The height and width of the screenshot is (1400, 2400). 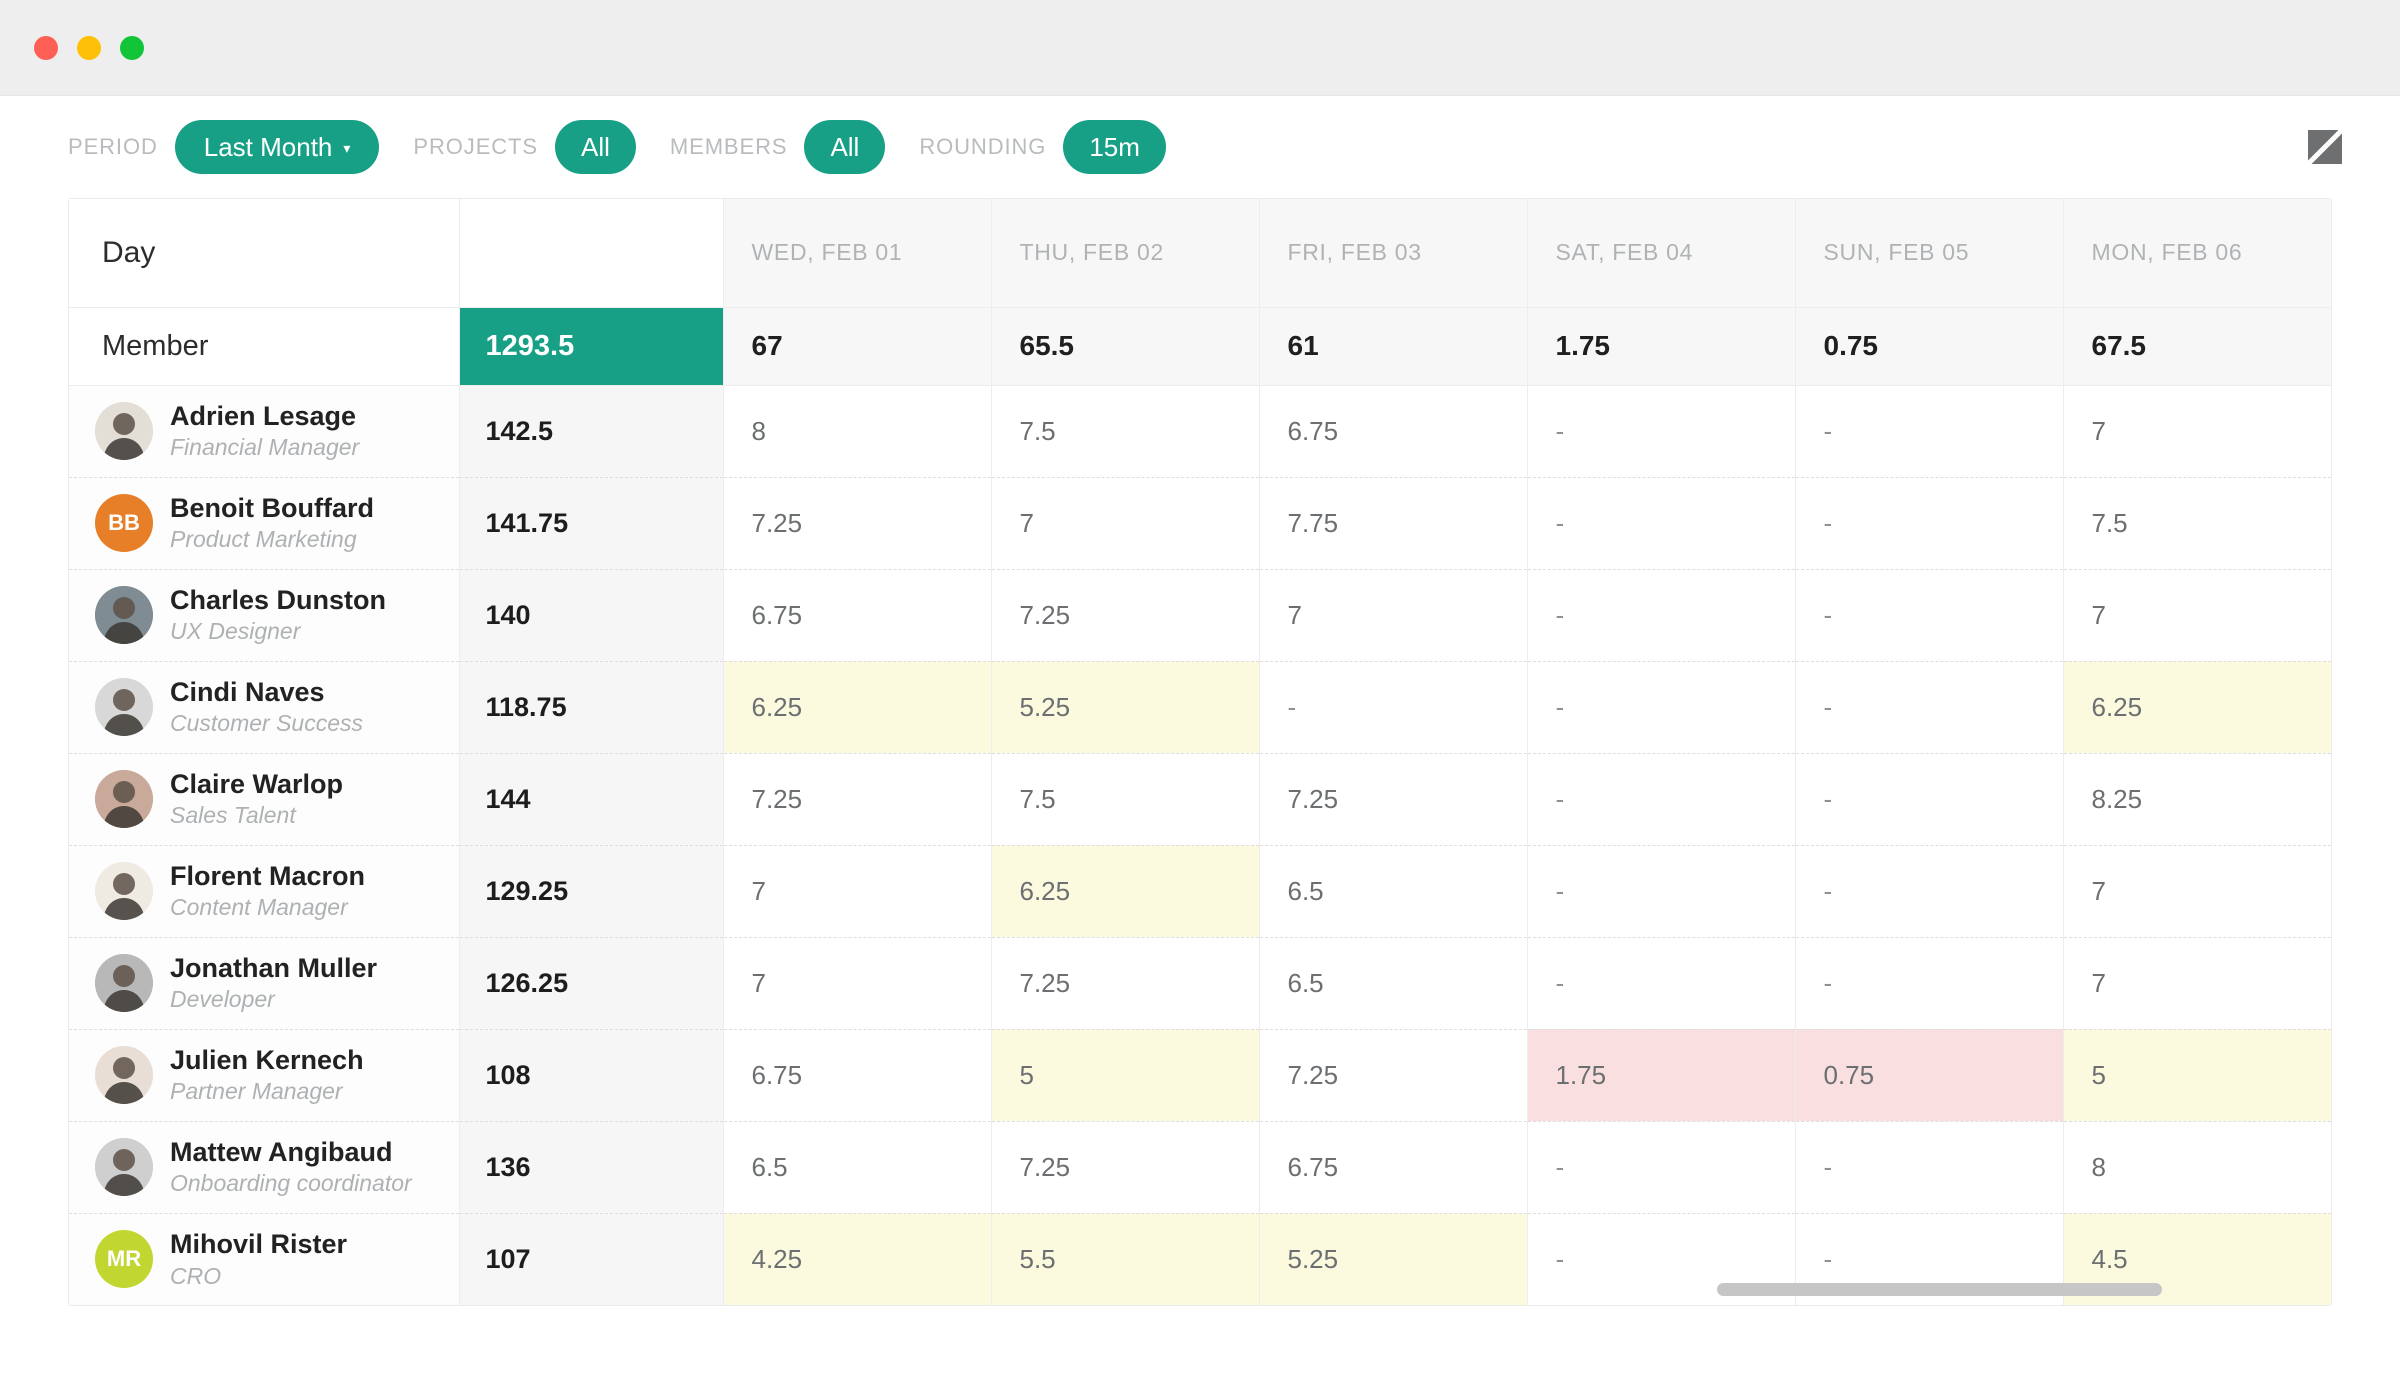 I want to click on member-cell: Julien Kernech Partner Manager, so click(x=264, y=1075).